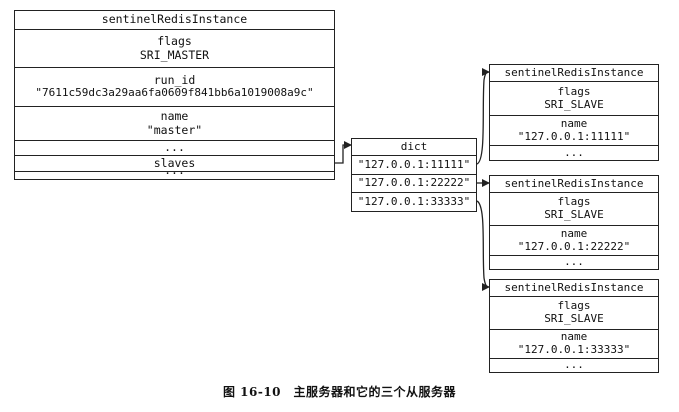  Describe the element at coordinates (483, 116) in the screenshot. I see `key1-to-slave1-arrow` at that location.